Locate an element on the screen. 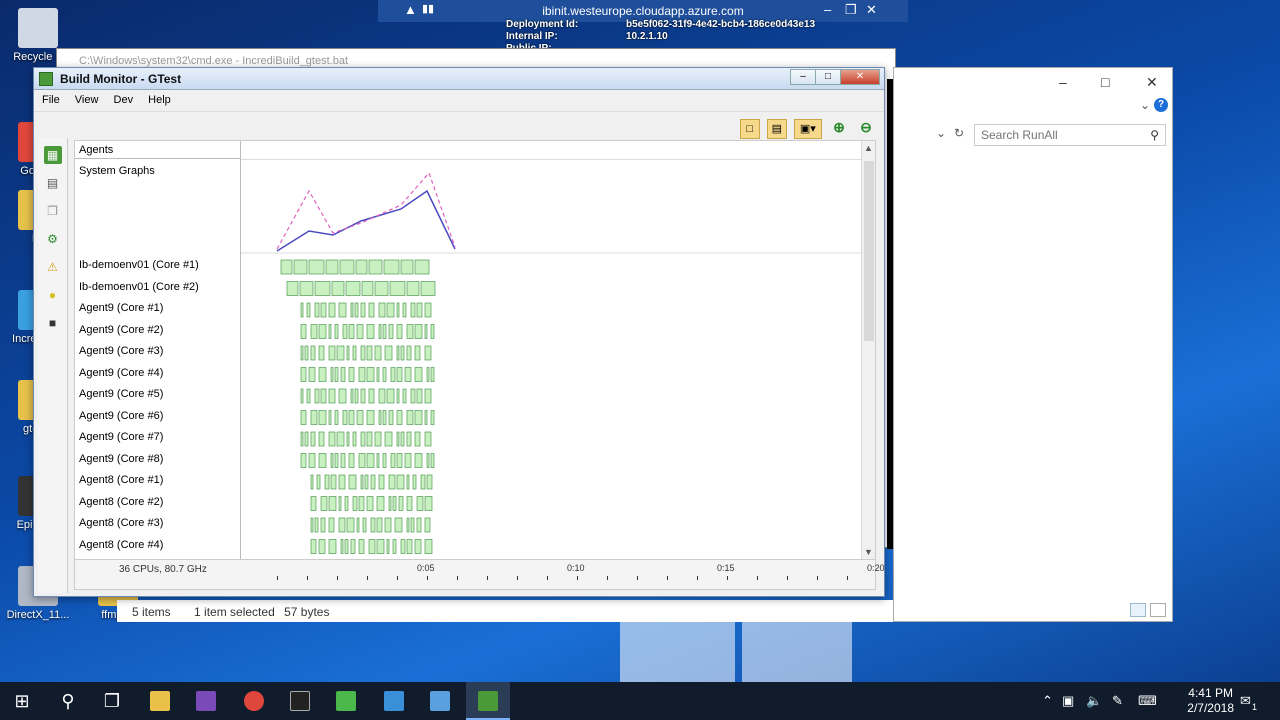 The image size is (1280, 720). warning-icon: ⚠ is located at coordinates (53, 267).